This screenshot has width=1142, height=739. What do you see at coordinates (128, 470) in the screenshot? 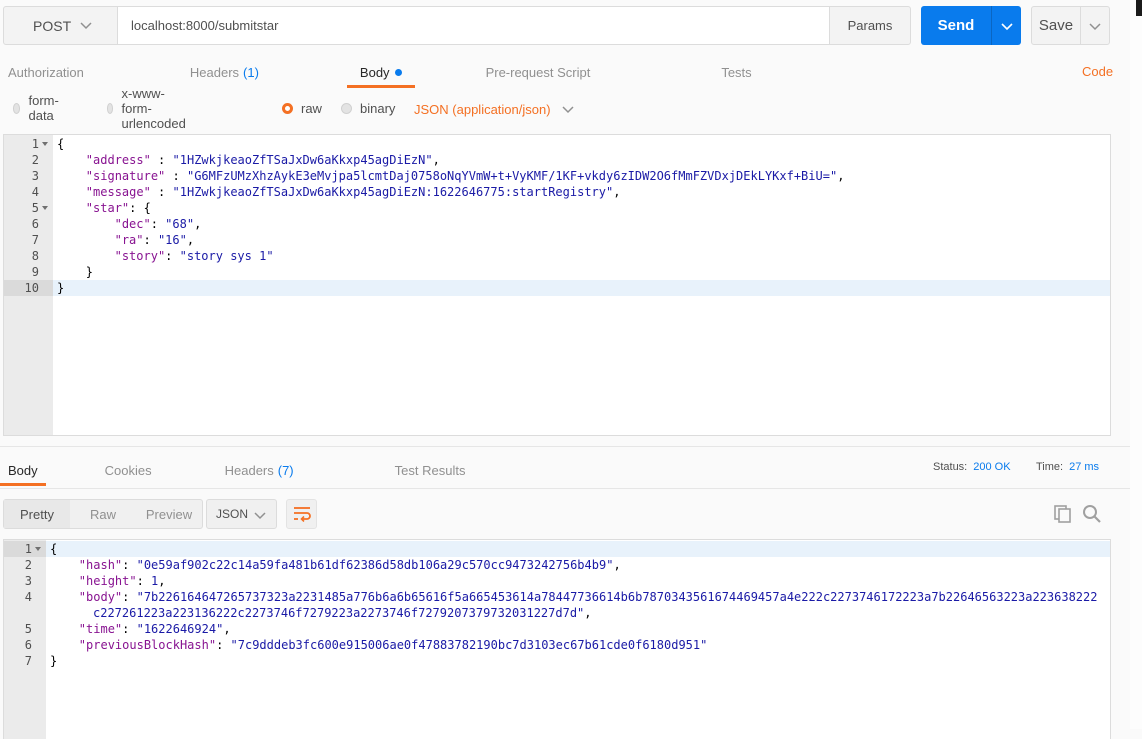
I see `response-tab-cookies: Cookies` at bounding box center [128, 470].